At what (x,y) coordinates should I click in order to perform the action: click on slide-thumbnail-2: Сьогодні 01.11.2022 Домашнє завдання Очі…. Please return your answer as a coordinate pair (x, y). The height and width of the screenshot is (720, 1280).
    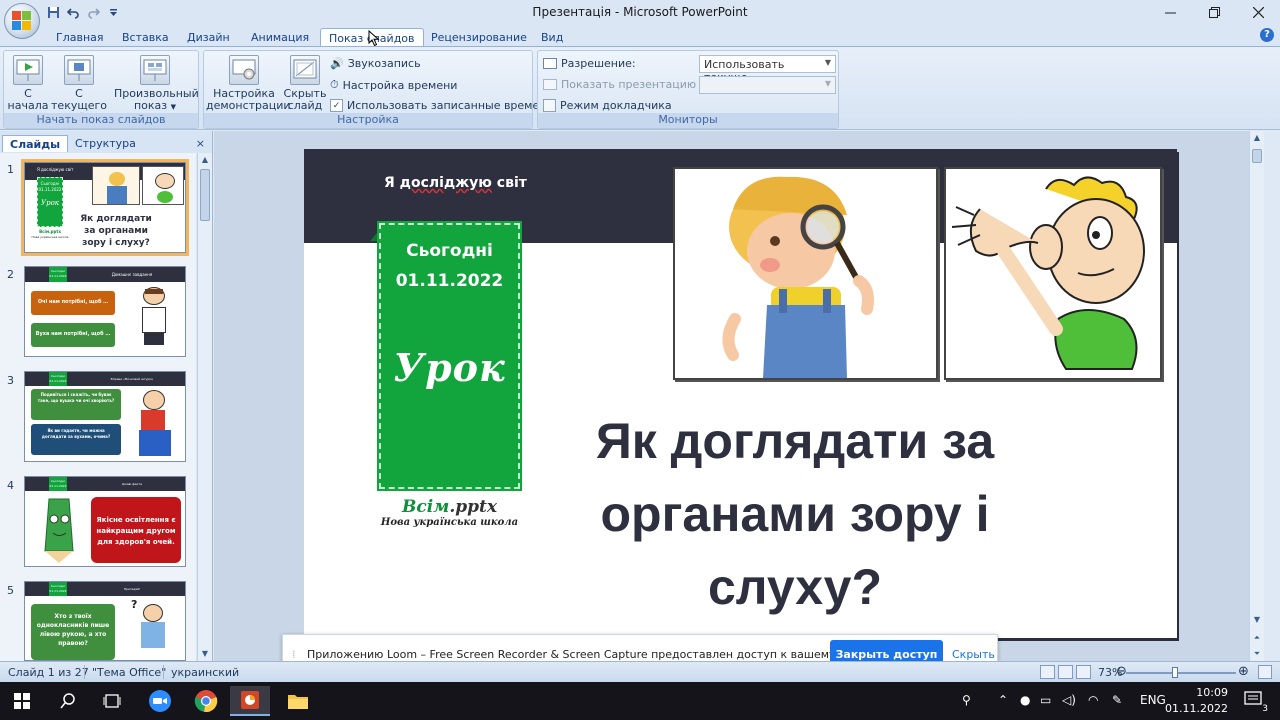
    Looking at the image, I should click on (105, 311).